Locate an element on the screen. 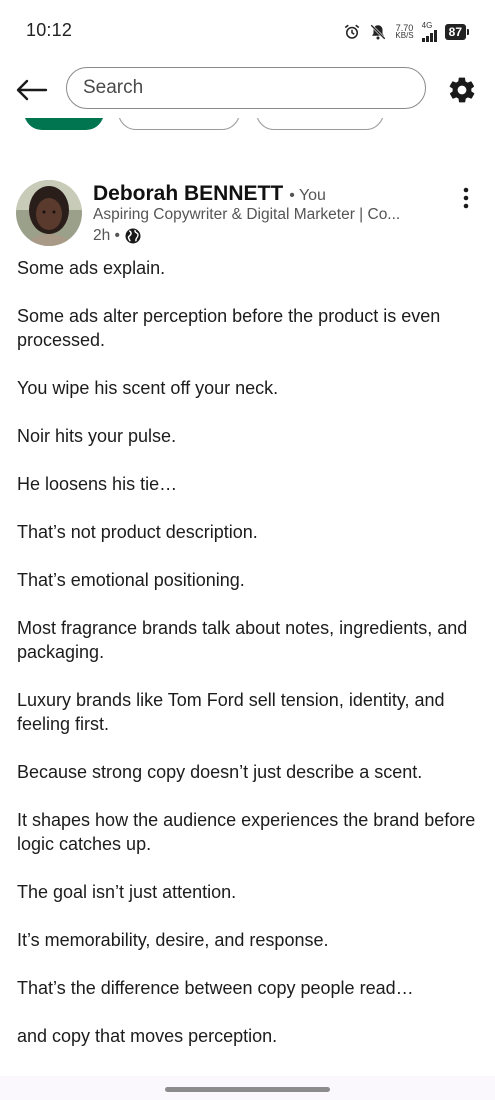  post-paragraph: You wipe his scent off your neck. is located at coordinates (148, 388).